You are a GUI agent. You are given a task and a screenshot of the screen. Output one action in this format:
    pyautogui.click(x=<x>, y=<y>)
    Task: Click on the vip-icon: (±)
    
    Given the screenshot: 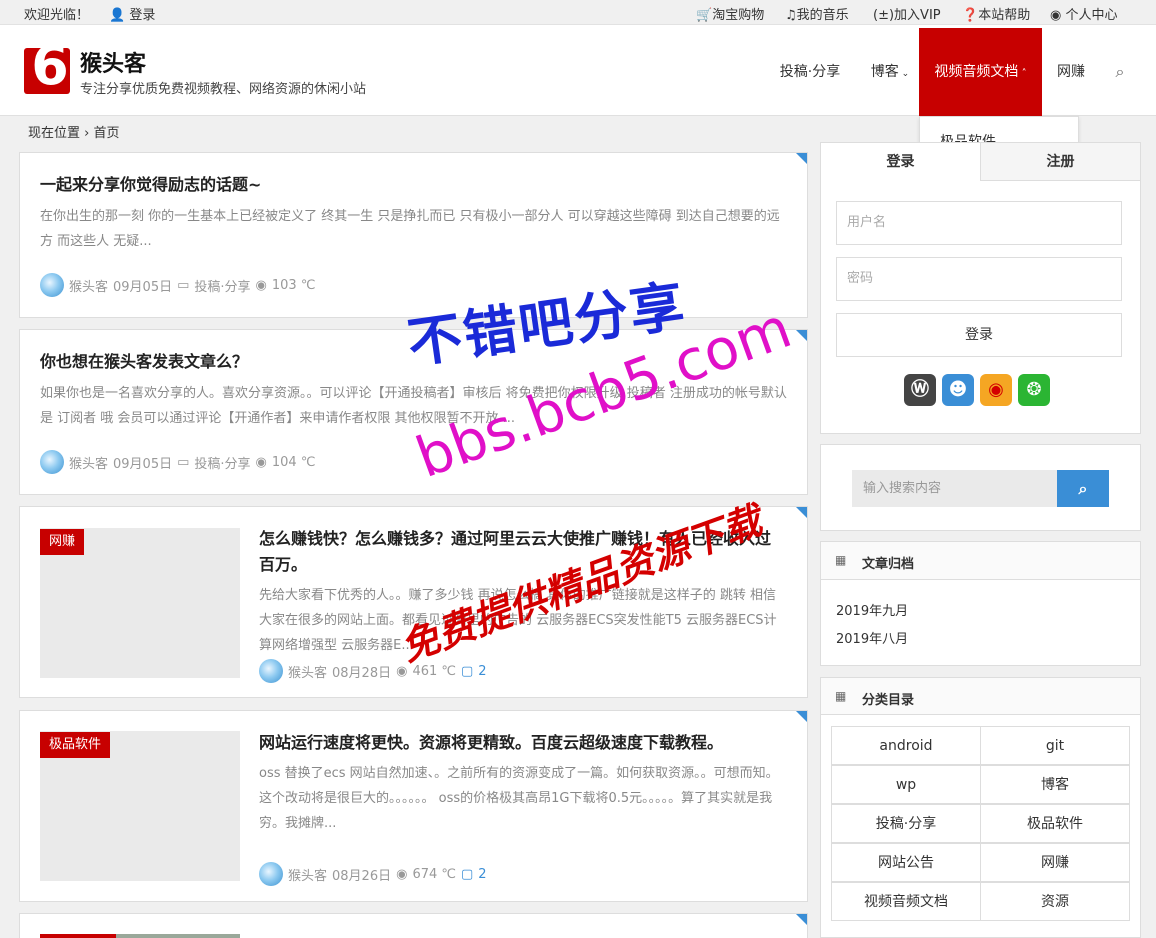 What is the action you would take?
    pyautogui.click(x=884, y=15)
    